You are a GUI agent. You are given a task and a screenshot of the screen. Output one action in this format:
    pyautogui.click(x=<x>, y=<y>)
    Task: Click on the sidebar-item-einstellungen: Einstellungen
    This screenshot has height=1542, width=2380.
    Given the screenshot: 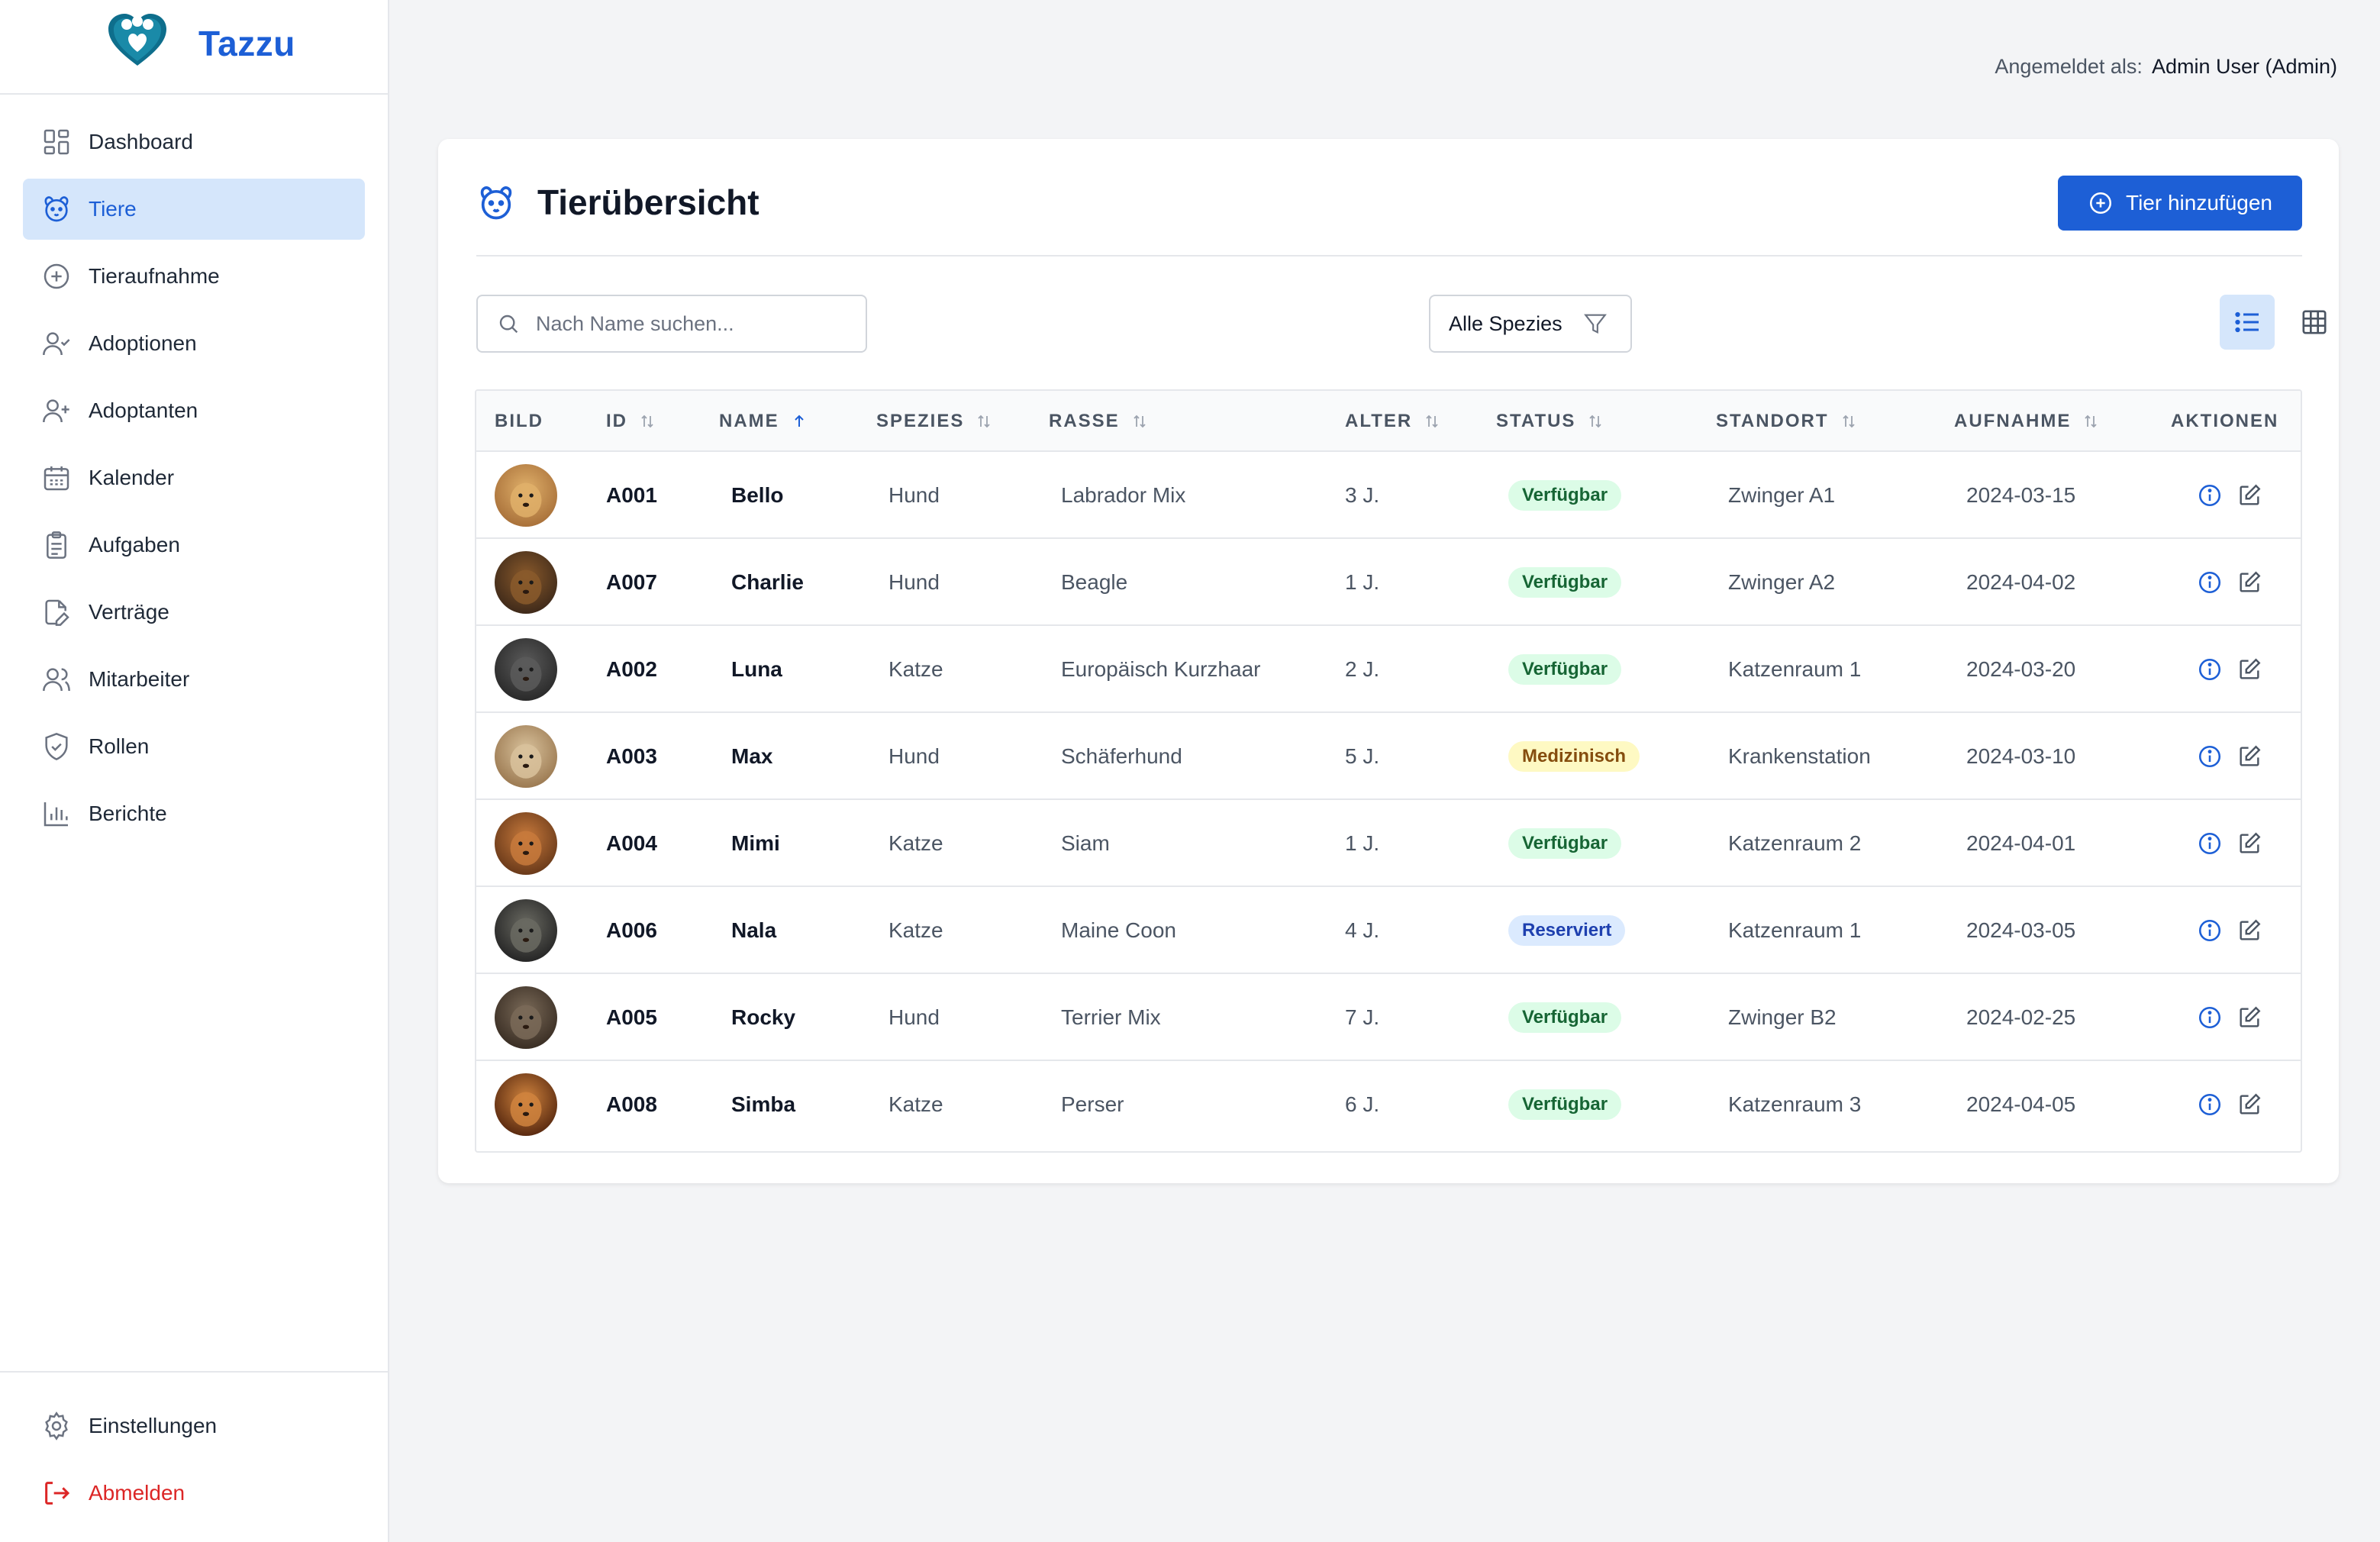 What is the action you would take?
    pyautogui.click(x=194, y=1426)
    